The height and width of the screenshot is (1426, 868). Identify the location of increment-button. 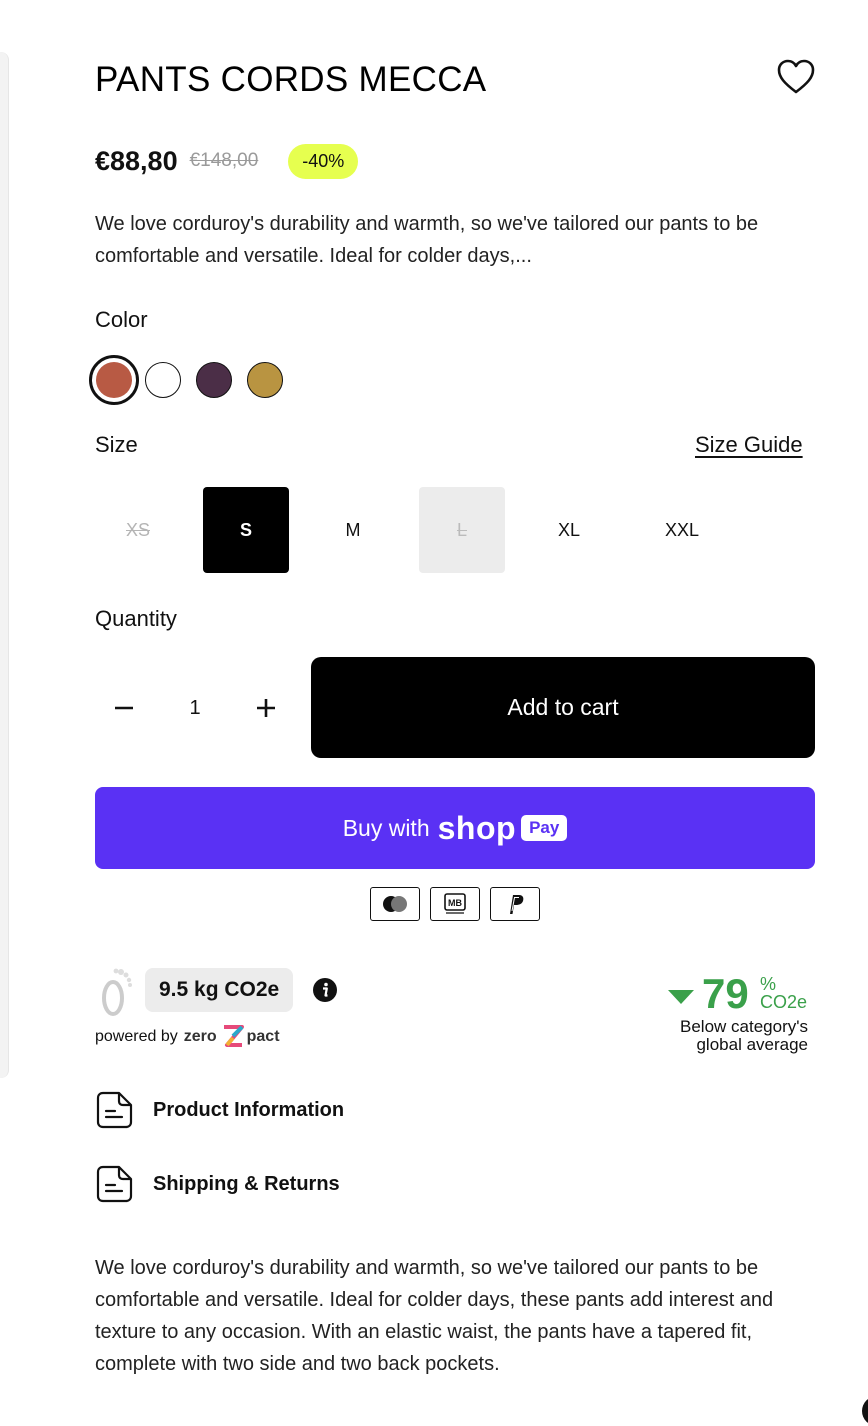
(266, 708).